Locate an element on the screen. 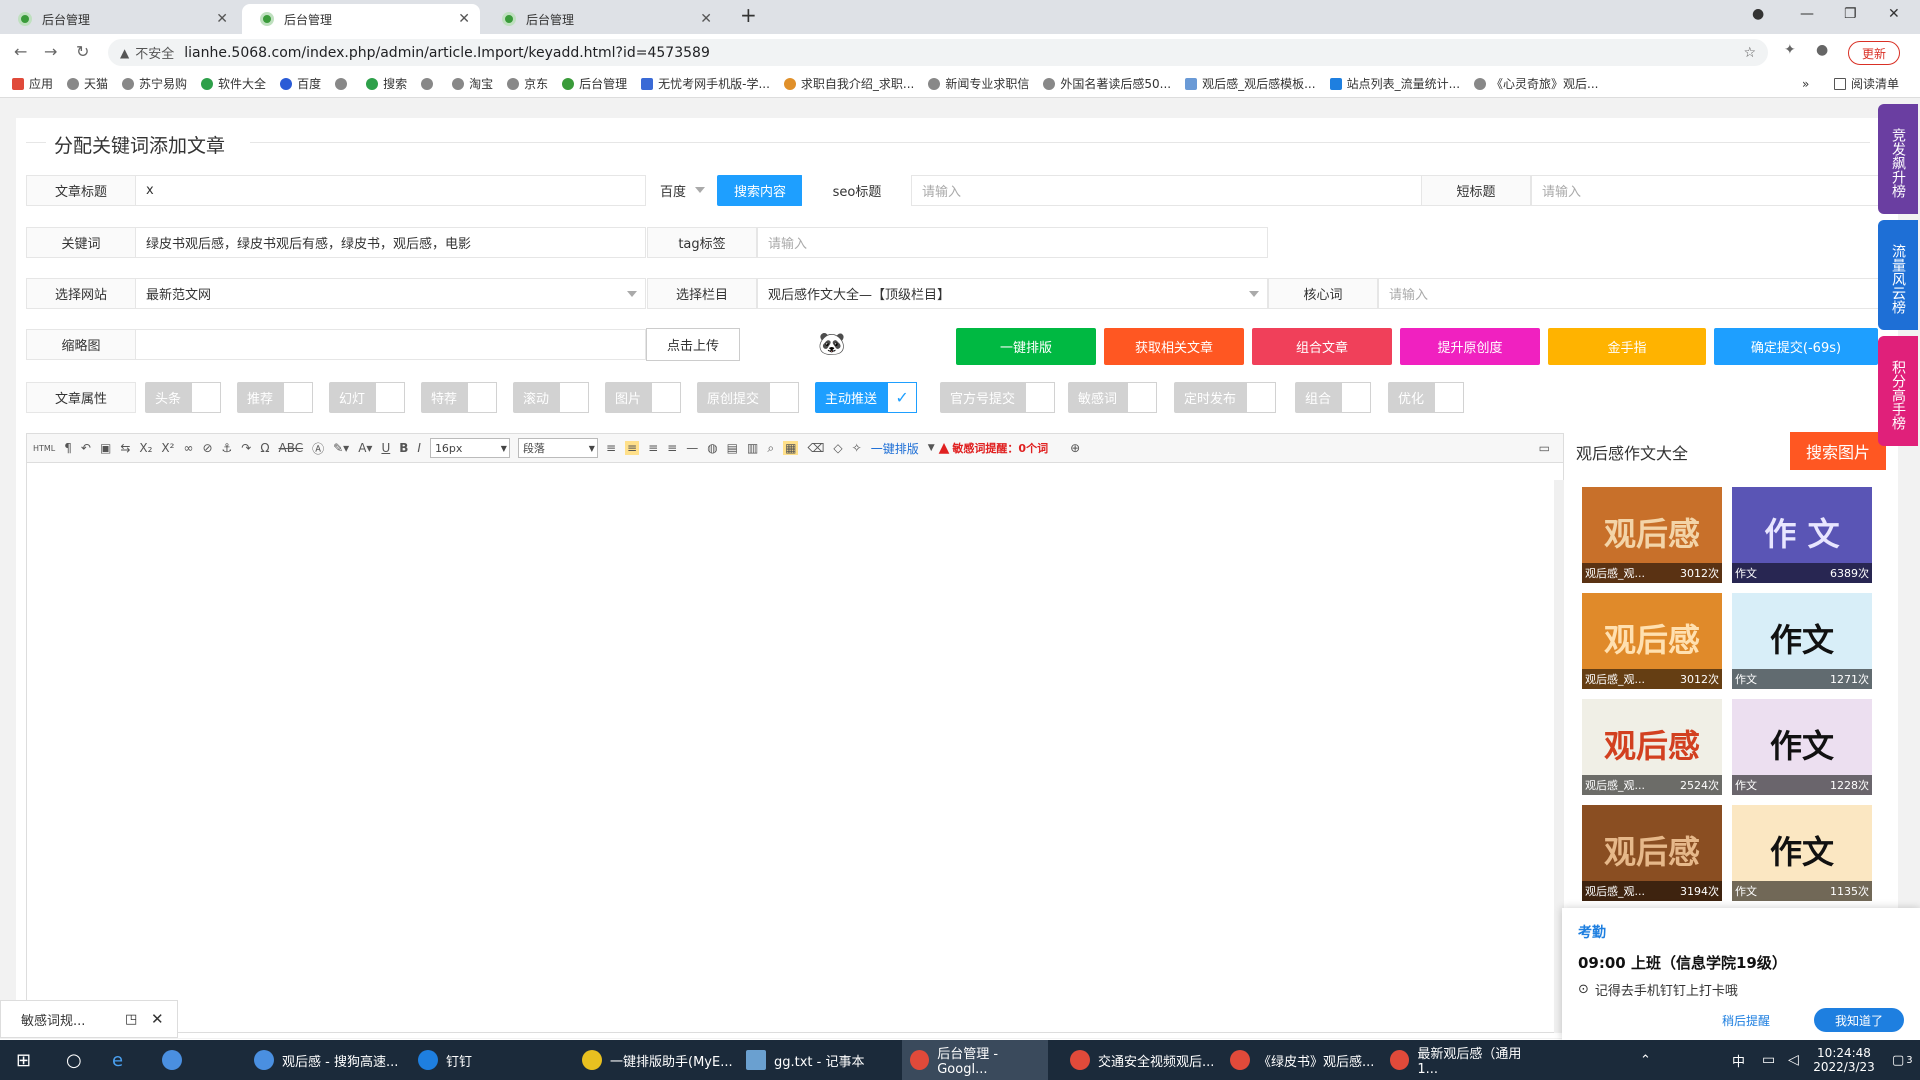  side-tab-points: 积分高手榜 is located at coordinates (1898, 391).